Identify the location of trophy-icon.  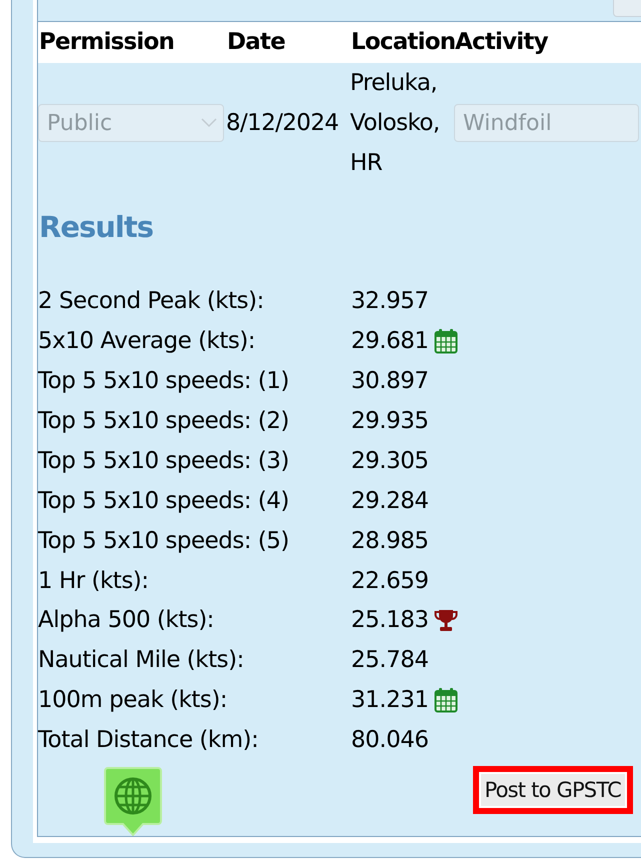
(446, 620).